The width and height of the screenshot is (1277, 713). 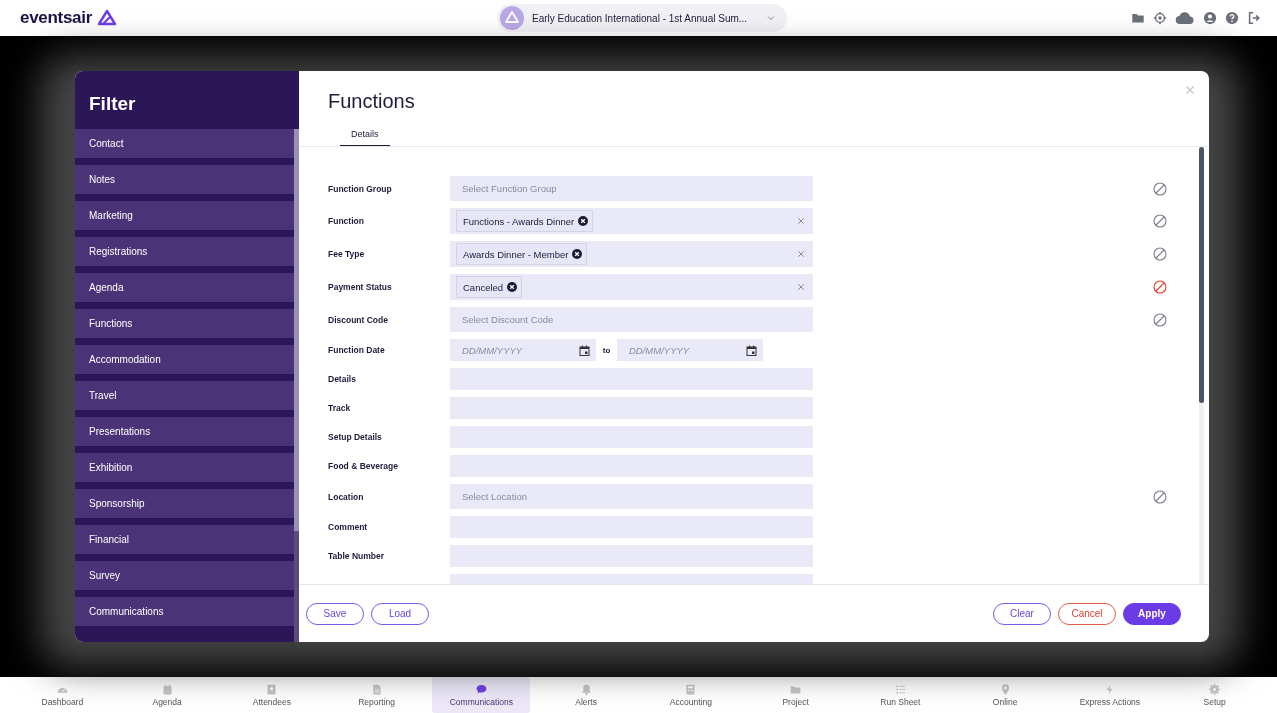 What do you see at coordinates (1215, 689) in the screenshot?
I see `settings-icon` at bounding box center [1215, 689].